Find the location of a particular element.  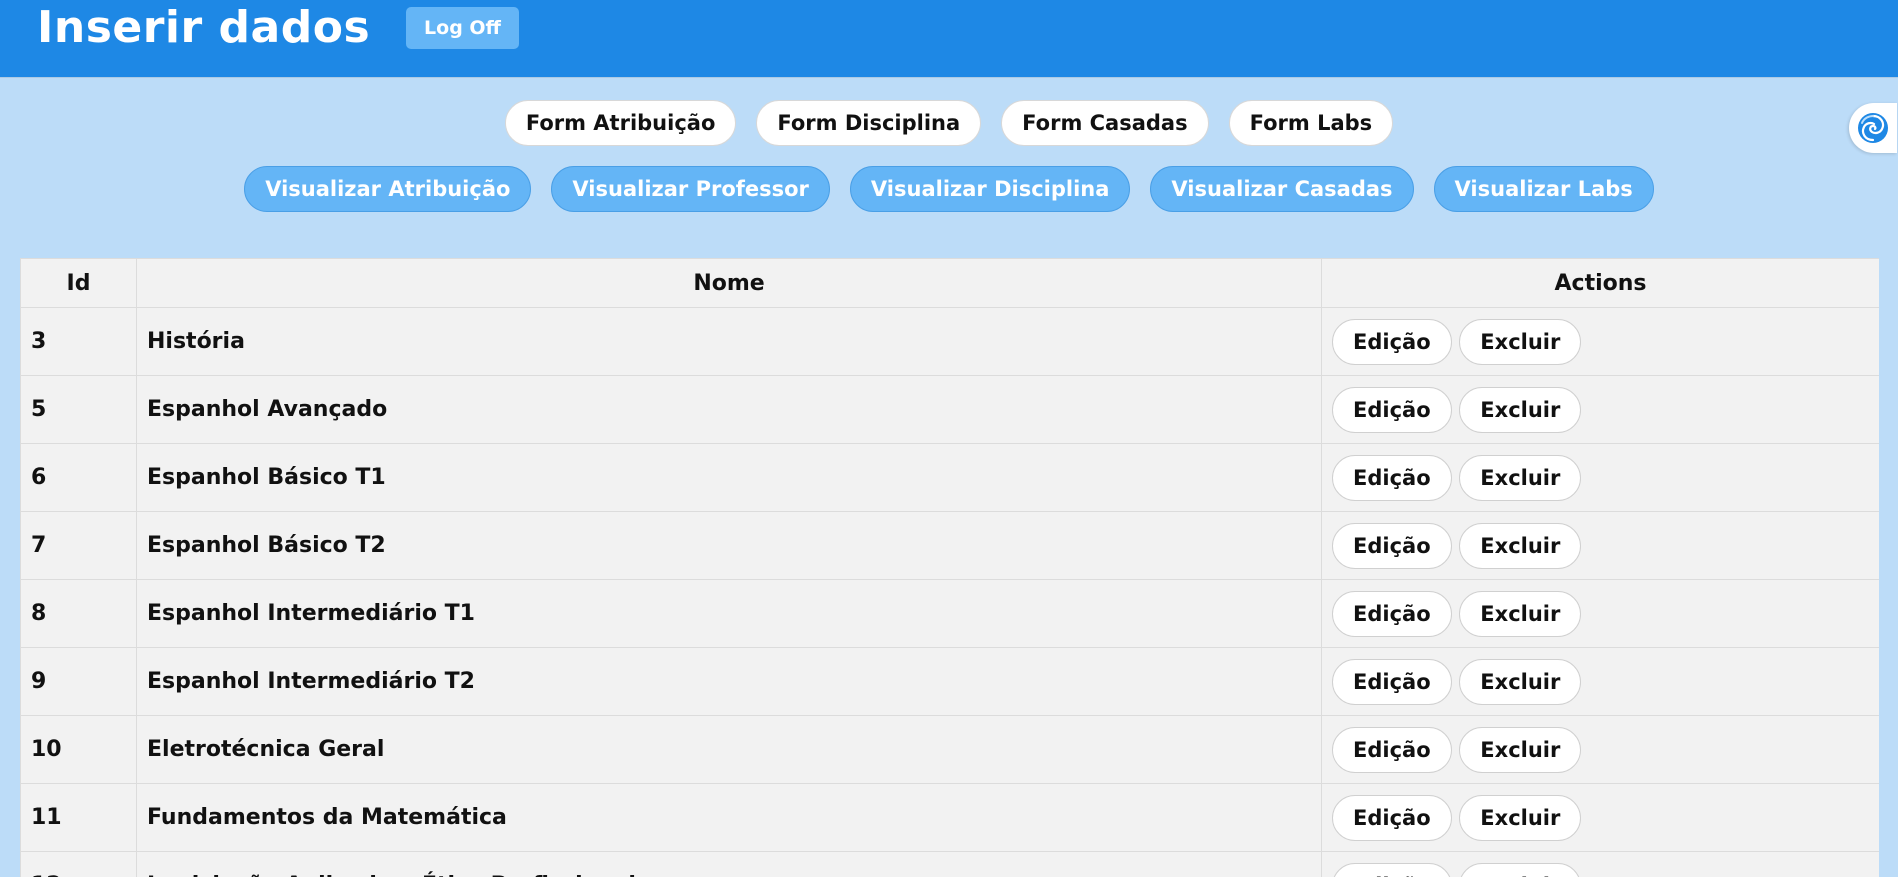

table-header-row: Id Nome Actions is located at coordinates (949, 283).